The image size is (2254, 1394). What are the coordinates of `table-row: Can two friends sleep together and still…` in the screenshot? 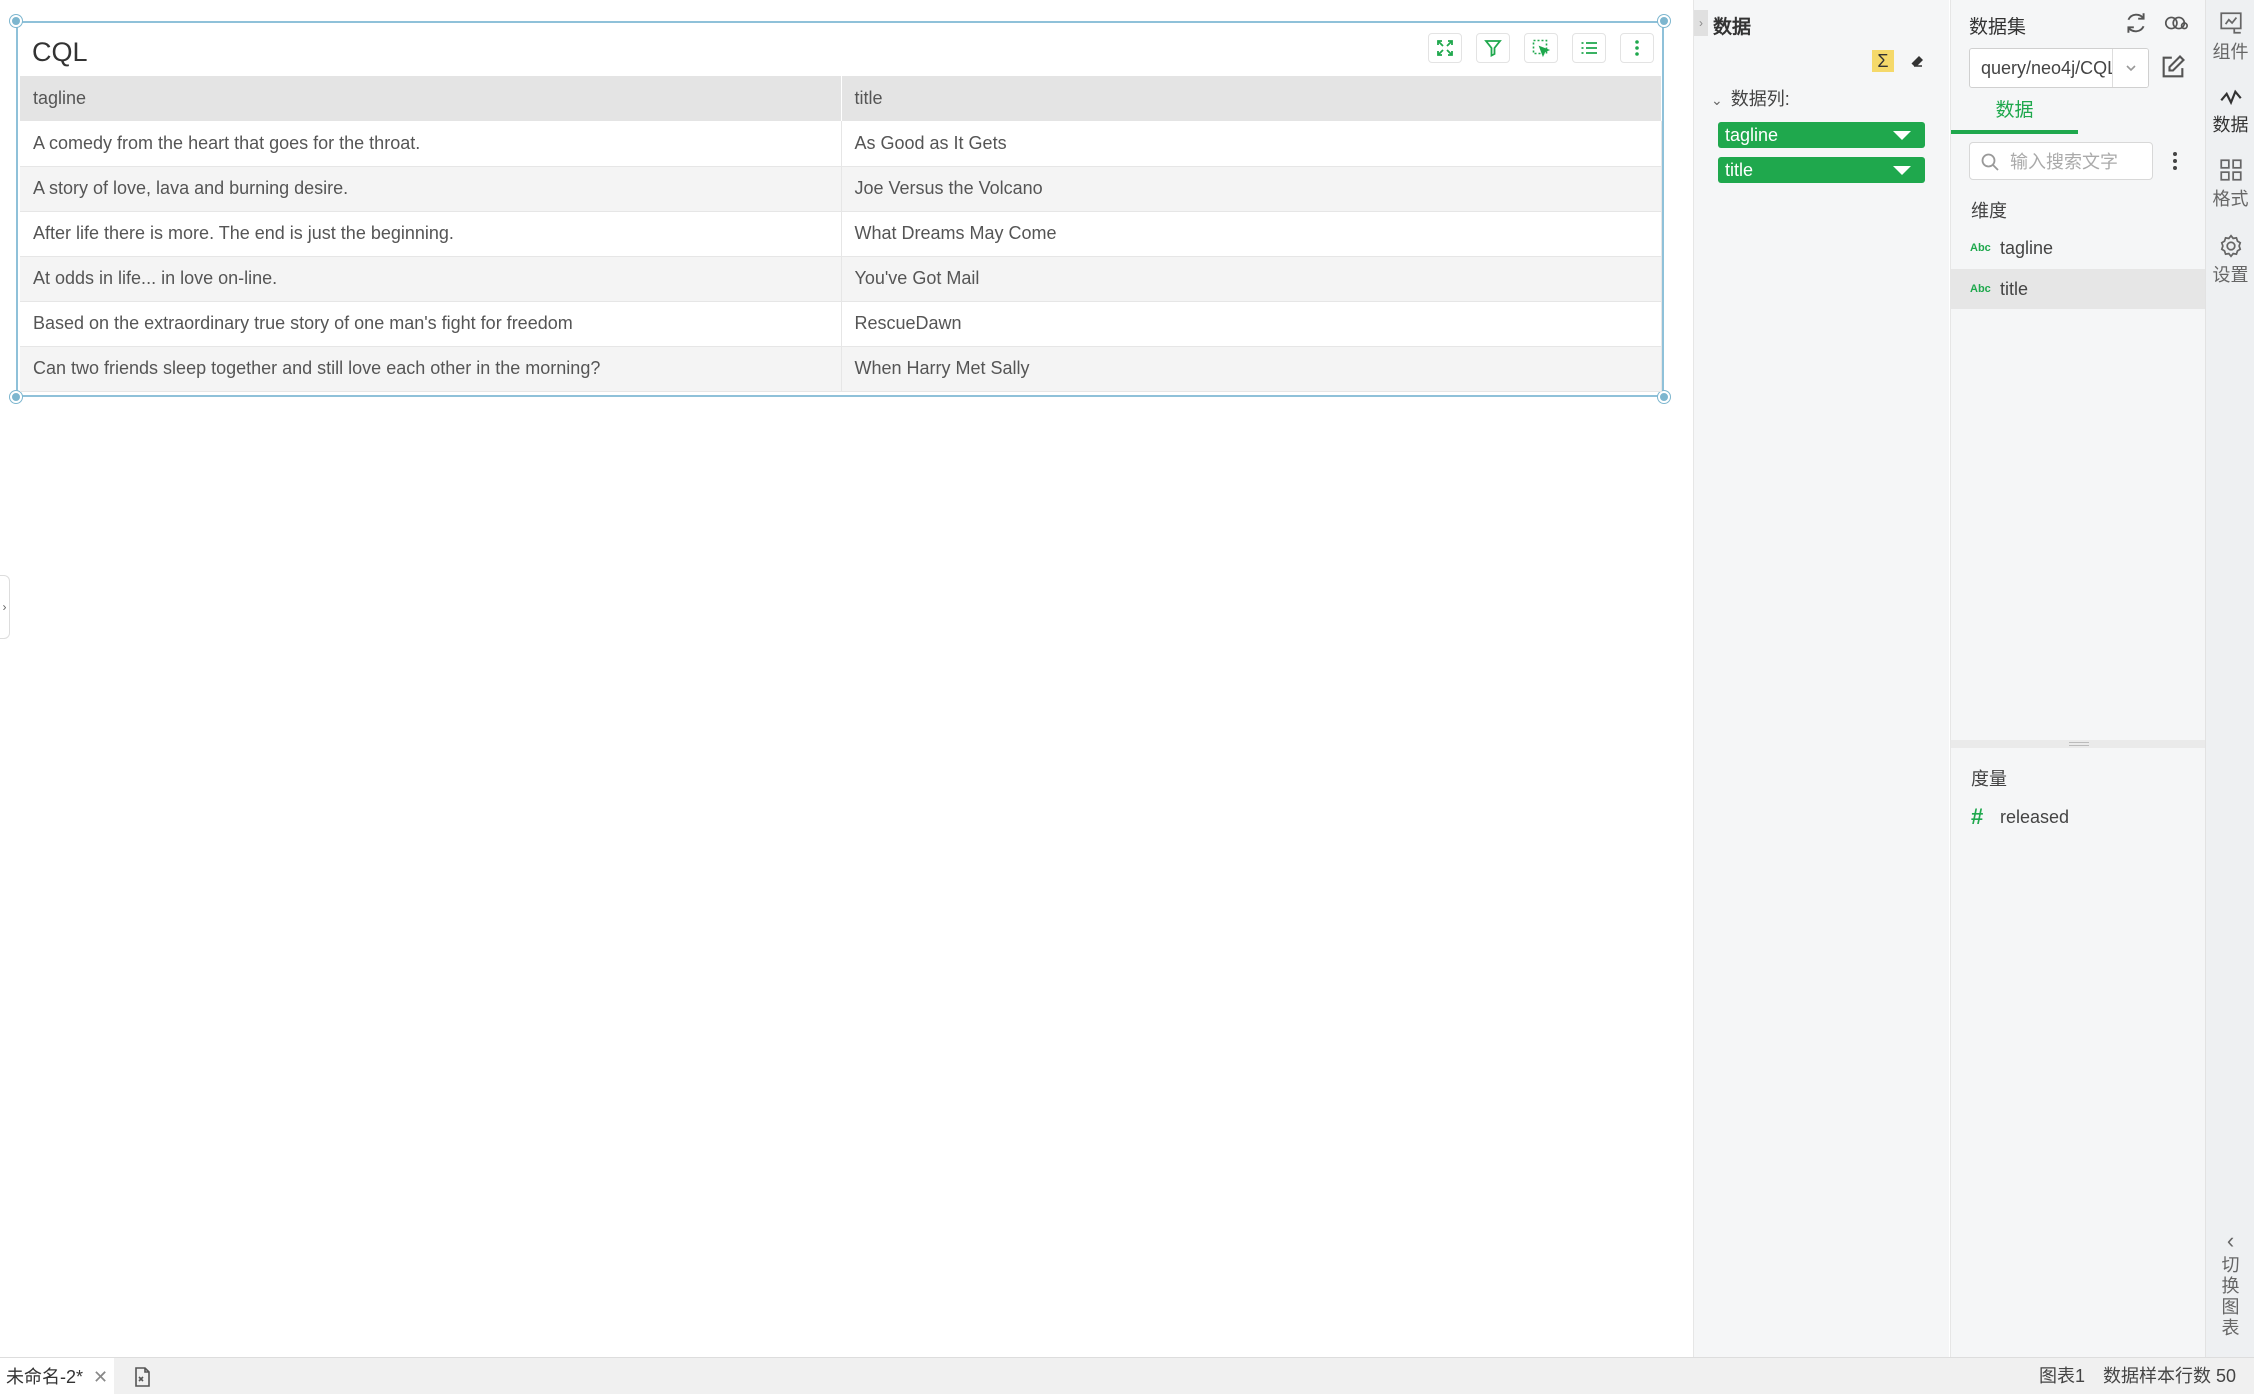 It's located at (841, 369).